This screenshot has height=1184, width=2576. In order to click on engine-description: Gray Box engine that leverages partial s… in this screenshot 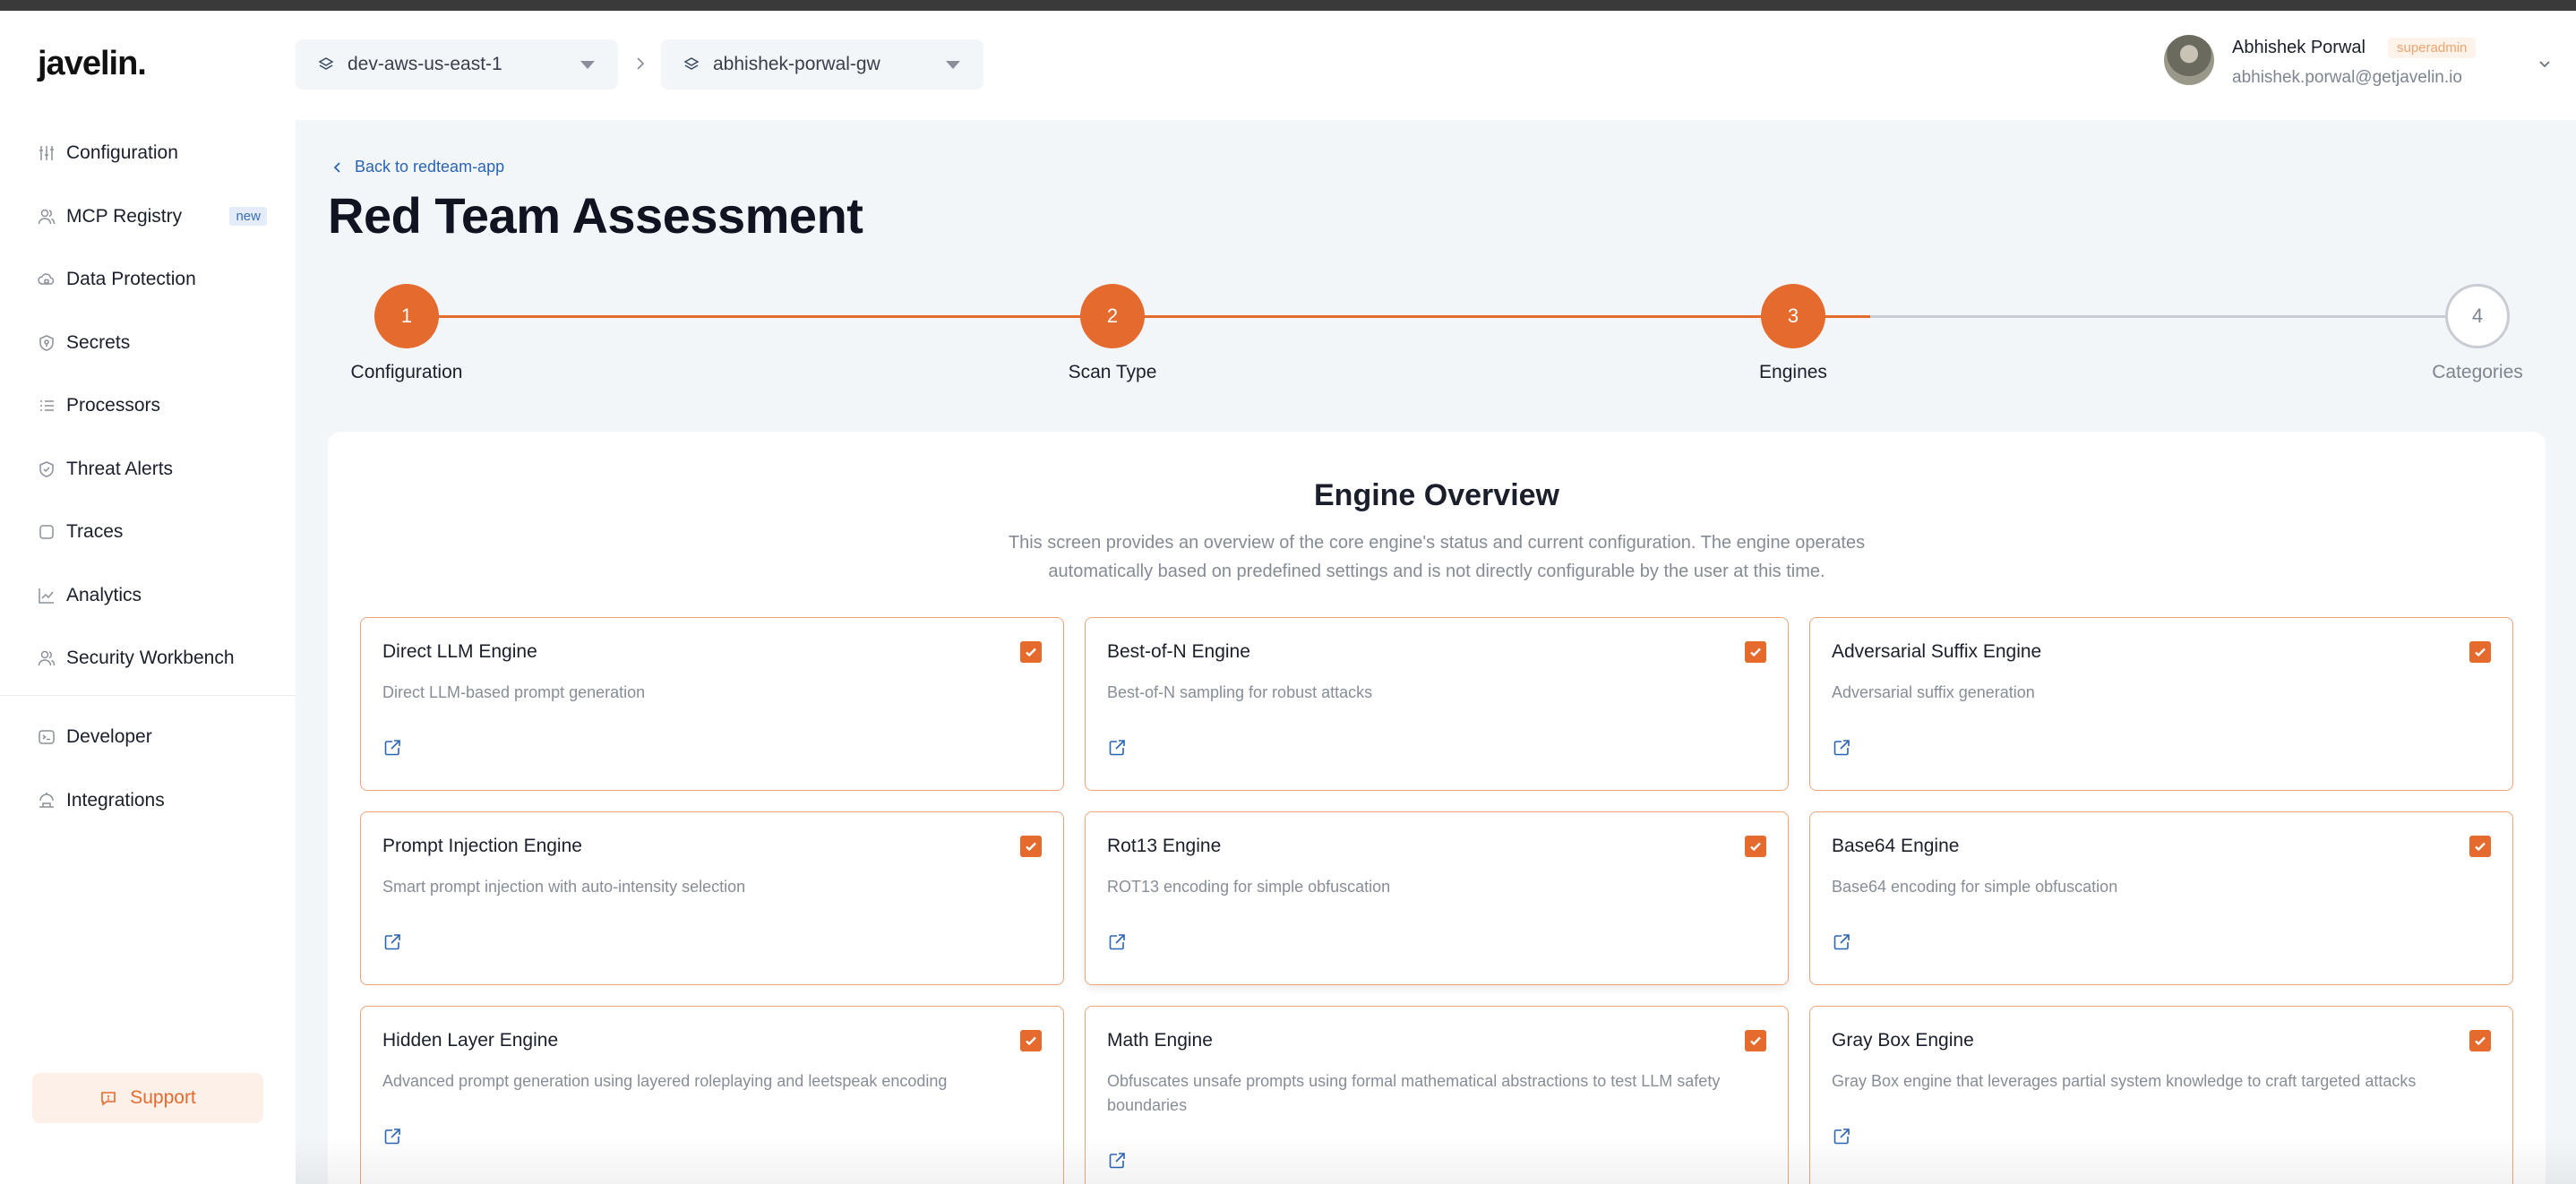, I will do `click(2124, 1081)`.